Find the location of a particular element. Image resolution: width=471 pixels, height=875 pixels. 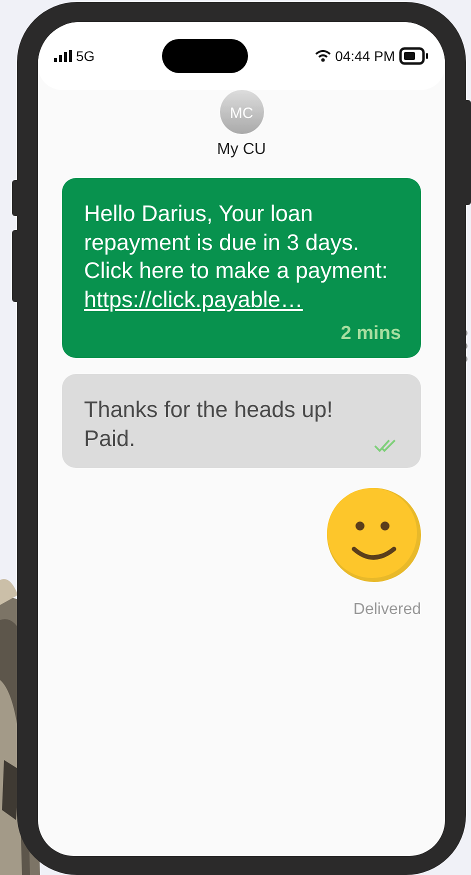

message-text: Thanks for the heads up! Paid. is located at coordinates (209, 424).